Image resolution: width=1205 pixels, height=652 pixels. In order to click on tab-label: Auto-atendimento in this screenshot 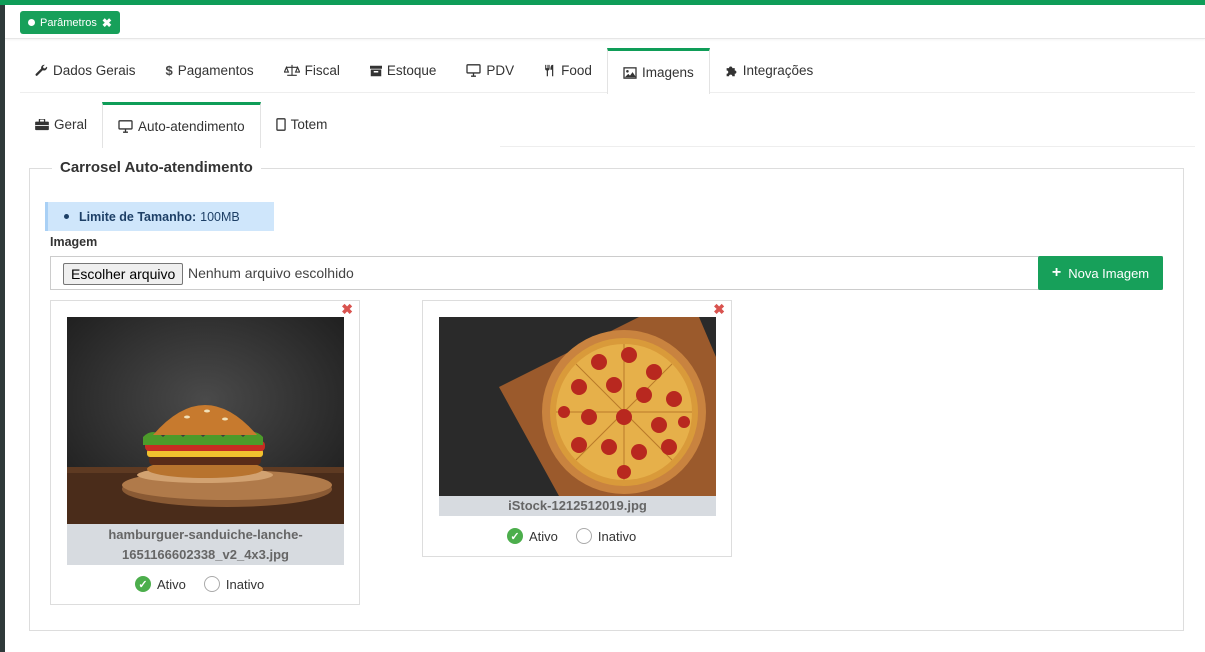, I will do `click(191, 126)`.